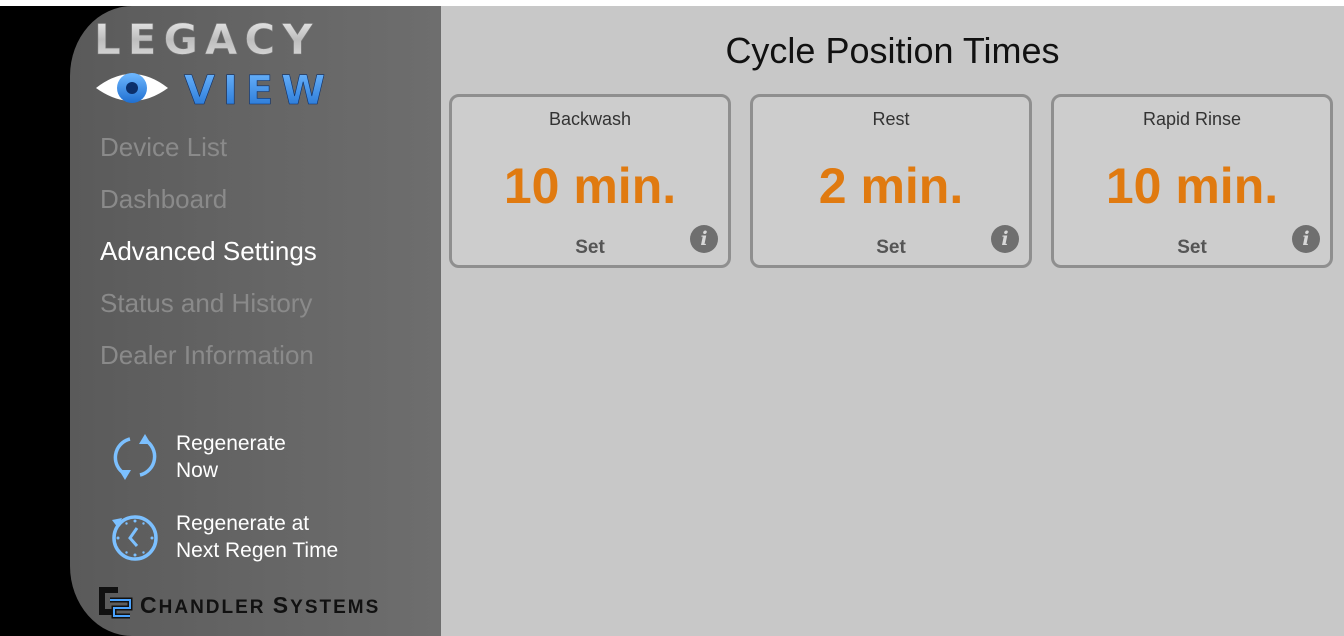 The width and height of the screenshot is (1344, 636). I want to click on clock-refresh-icon, so click(135, 538).